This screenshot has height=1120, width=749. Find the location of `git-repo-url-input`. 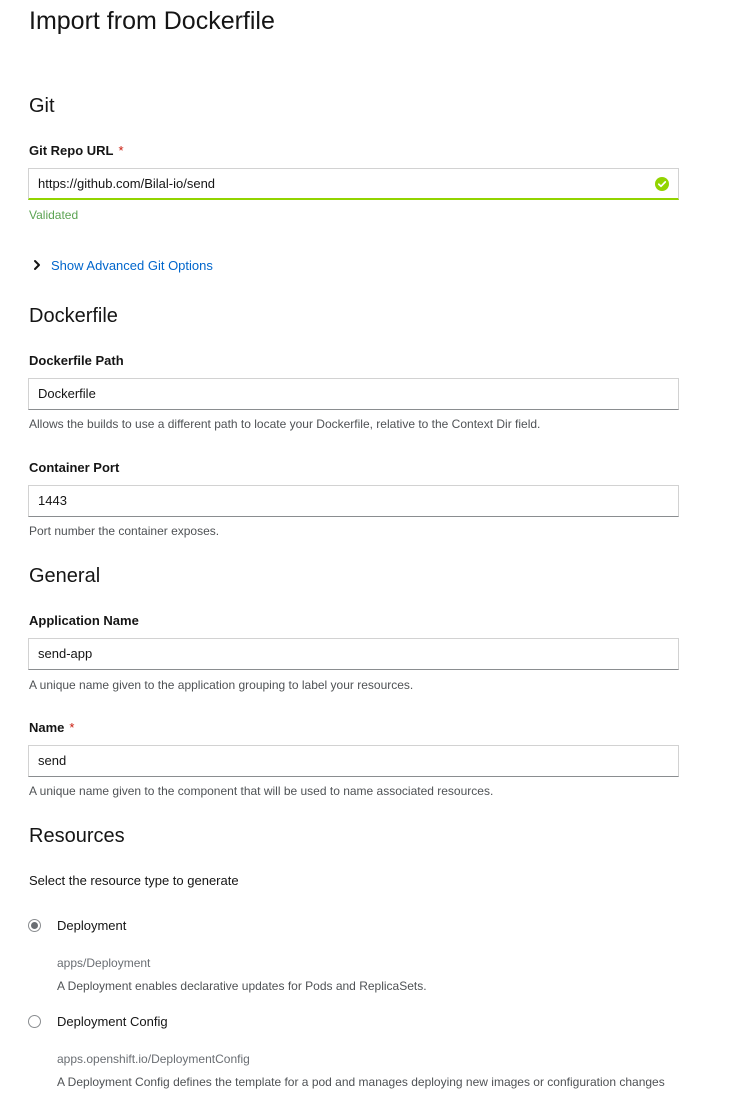

git-repo-url-input is located at coordinates (338, 183).